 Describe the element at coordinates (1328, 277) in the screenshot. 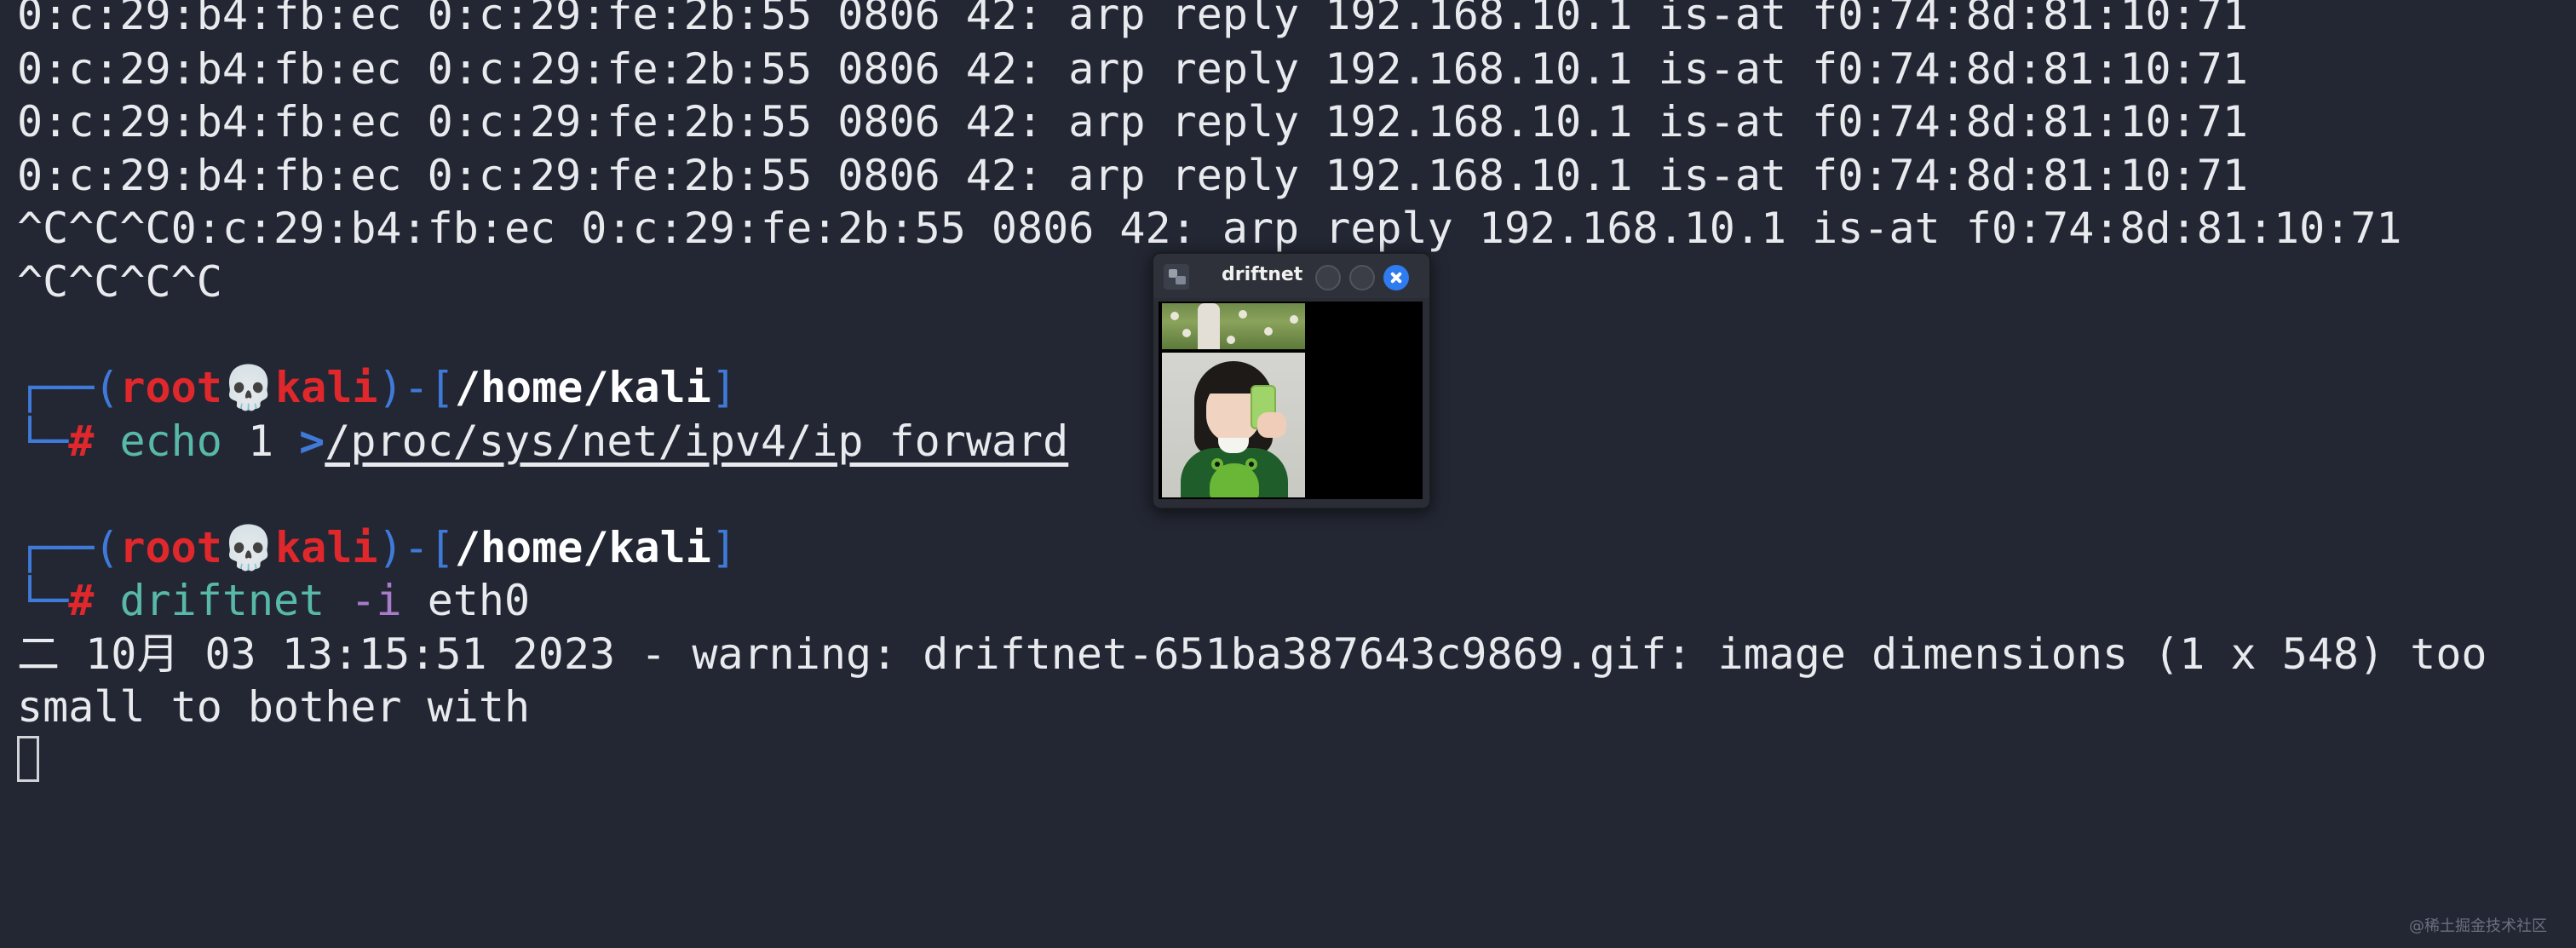

I see `minimize-icon` at that location.